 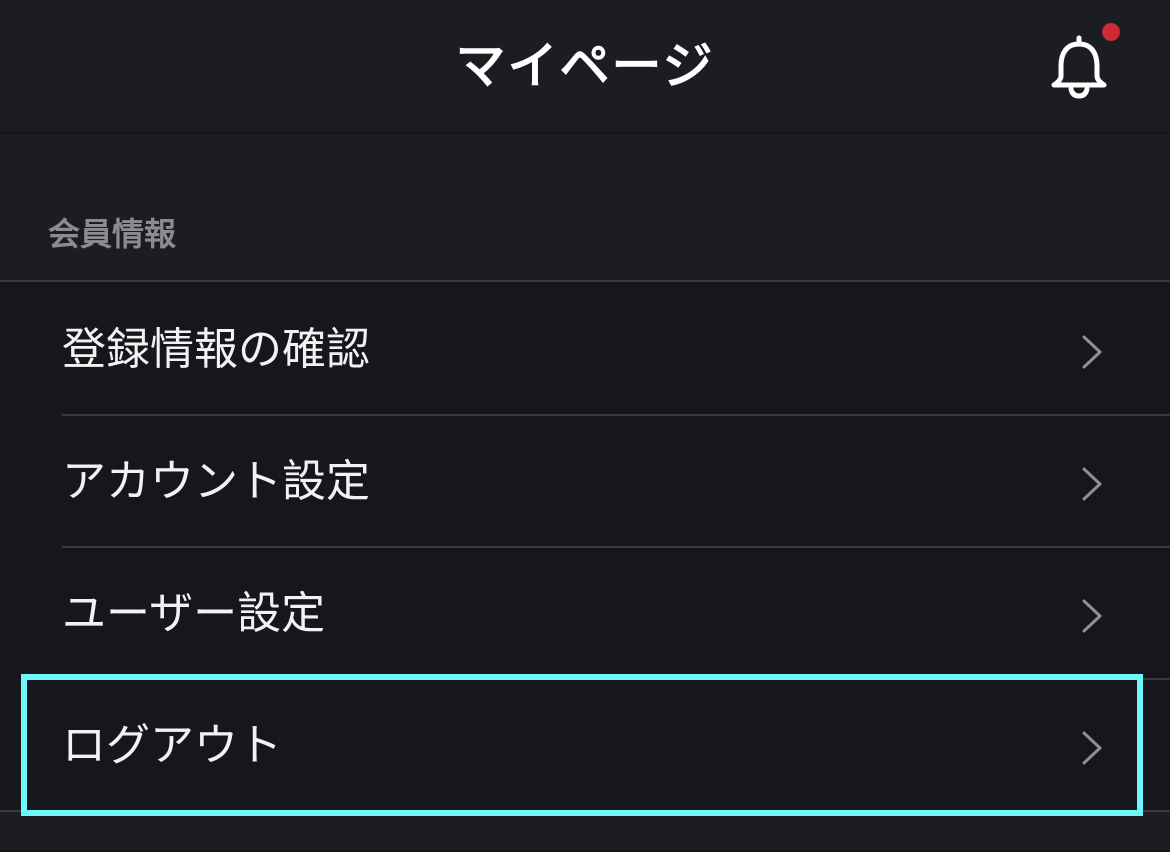 What do you see at coordinates (194, 613) in the screenshot?
I see `menu-item-label: ユーザー設定` at bounding box center [194, 613].